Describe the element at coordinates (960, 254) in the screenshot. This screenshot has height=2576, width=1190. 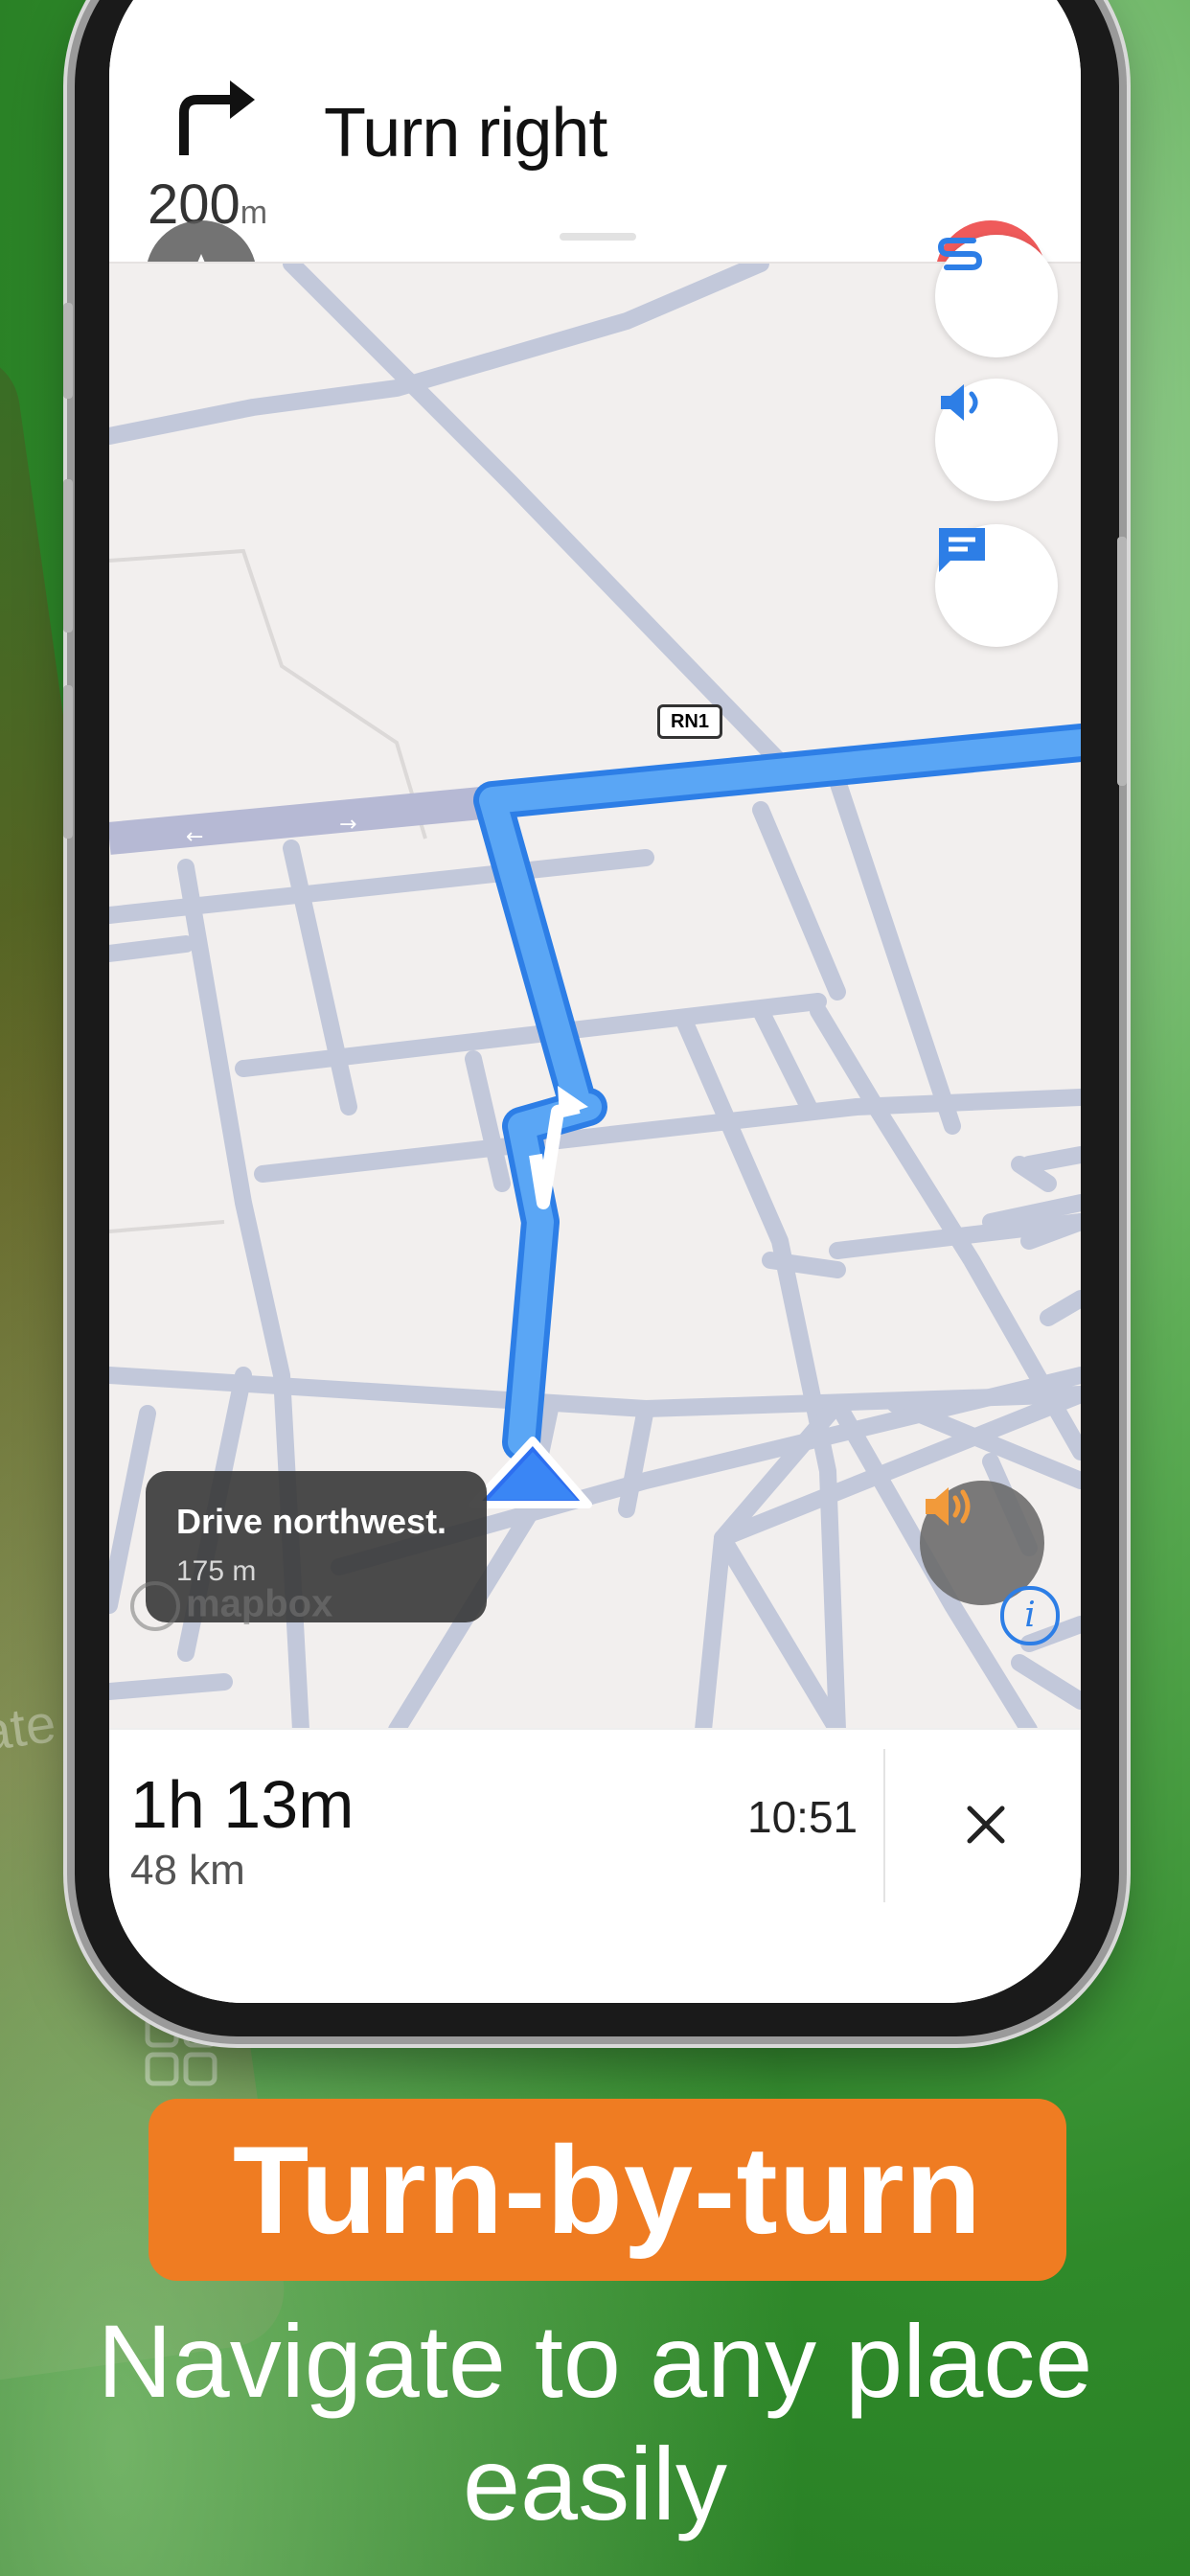
I see `route-overview-icon` at that location.